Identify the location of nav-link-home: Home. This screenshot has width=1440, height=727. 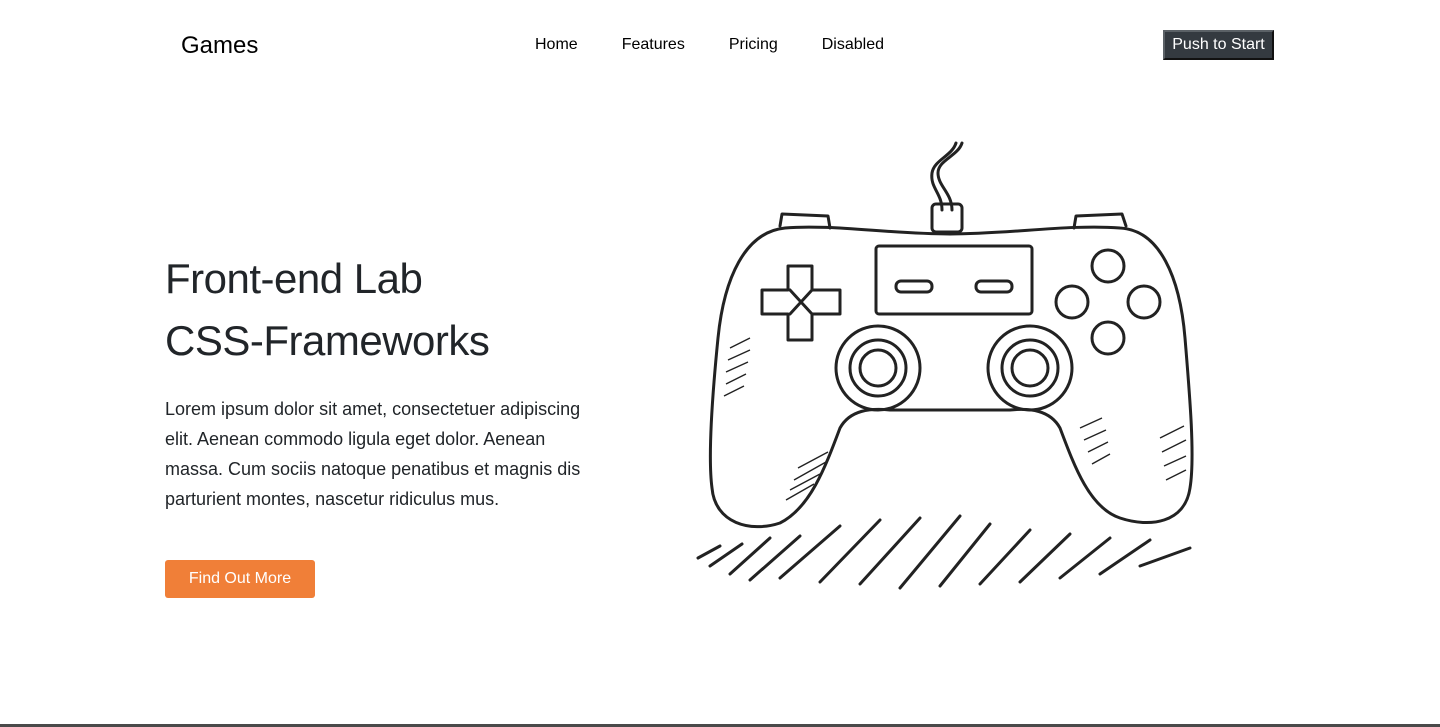
(556, 45).